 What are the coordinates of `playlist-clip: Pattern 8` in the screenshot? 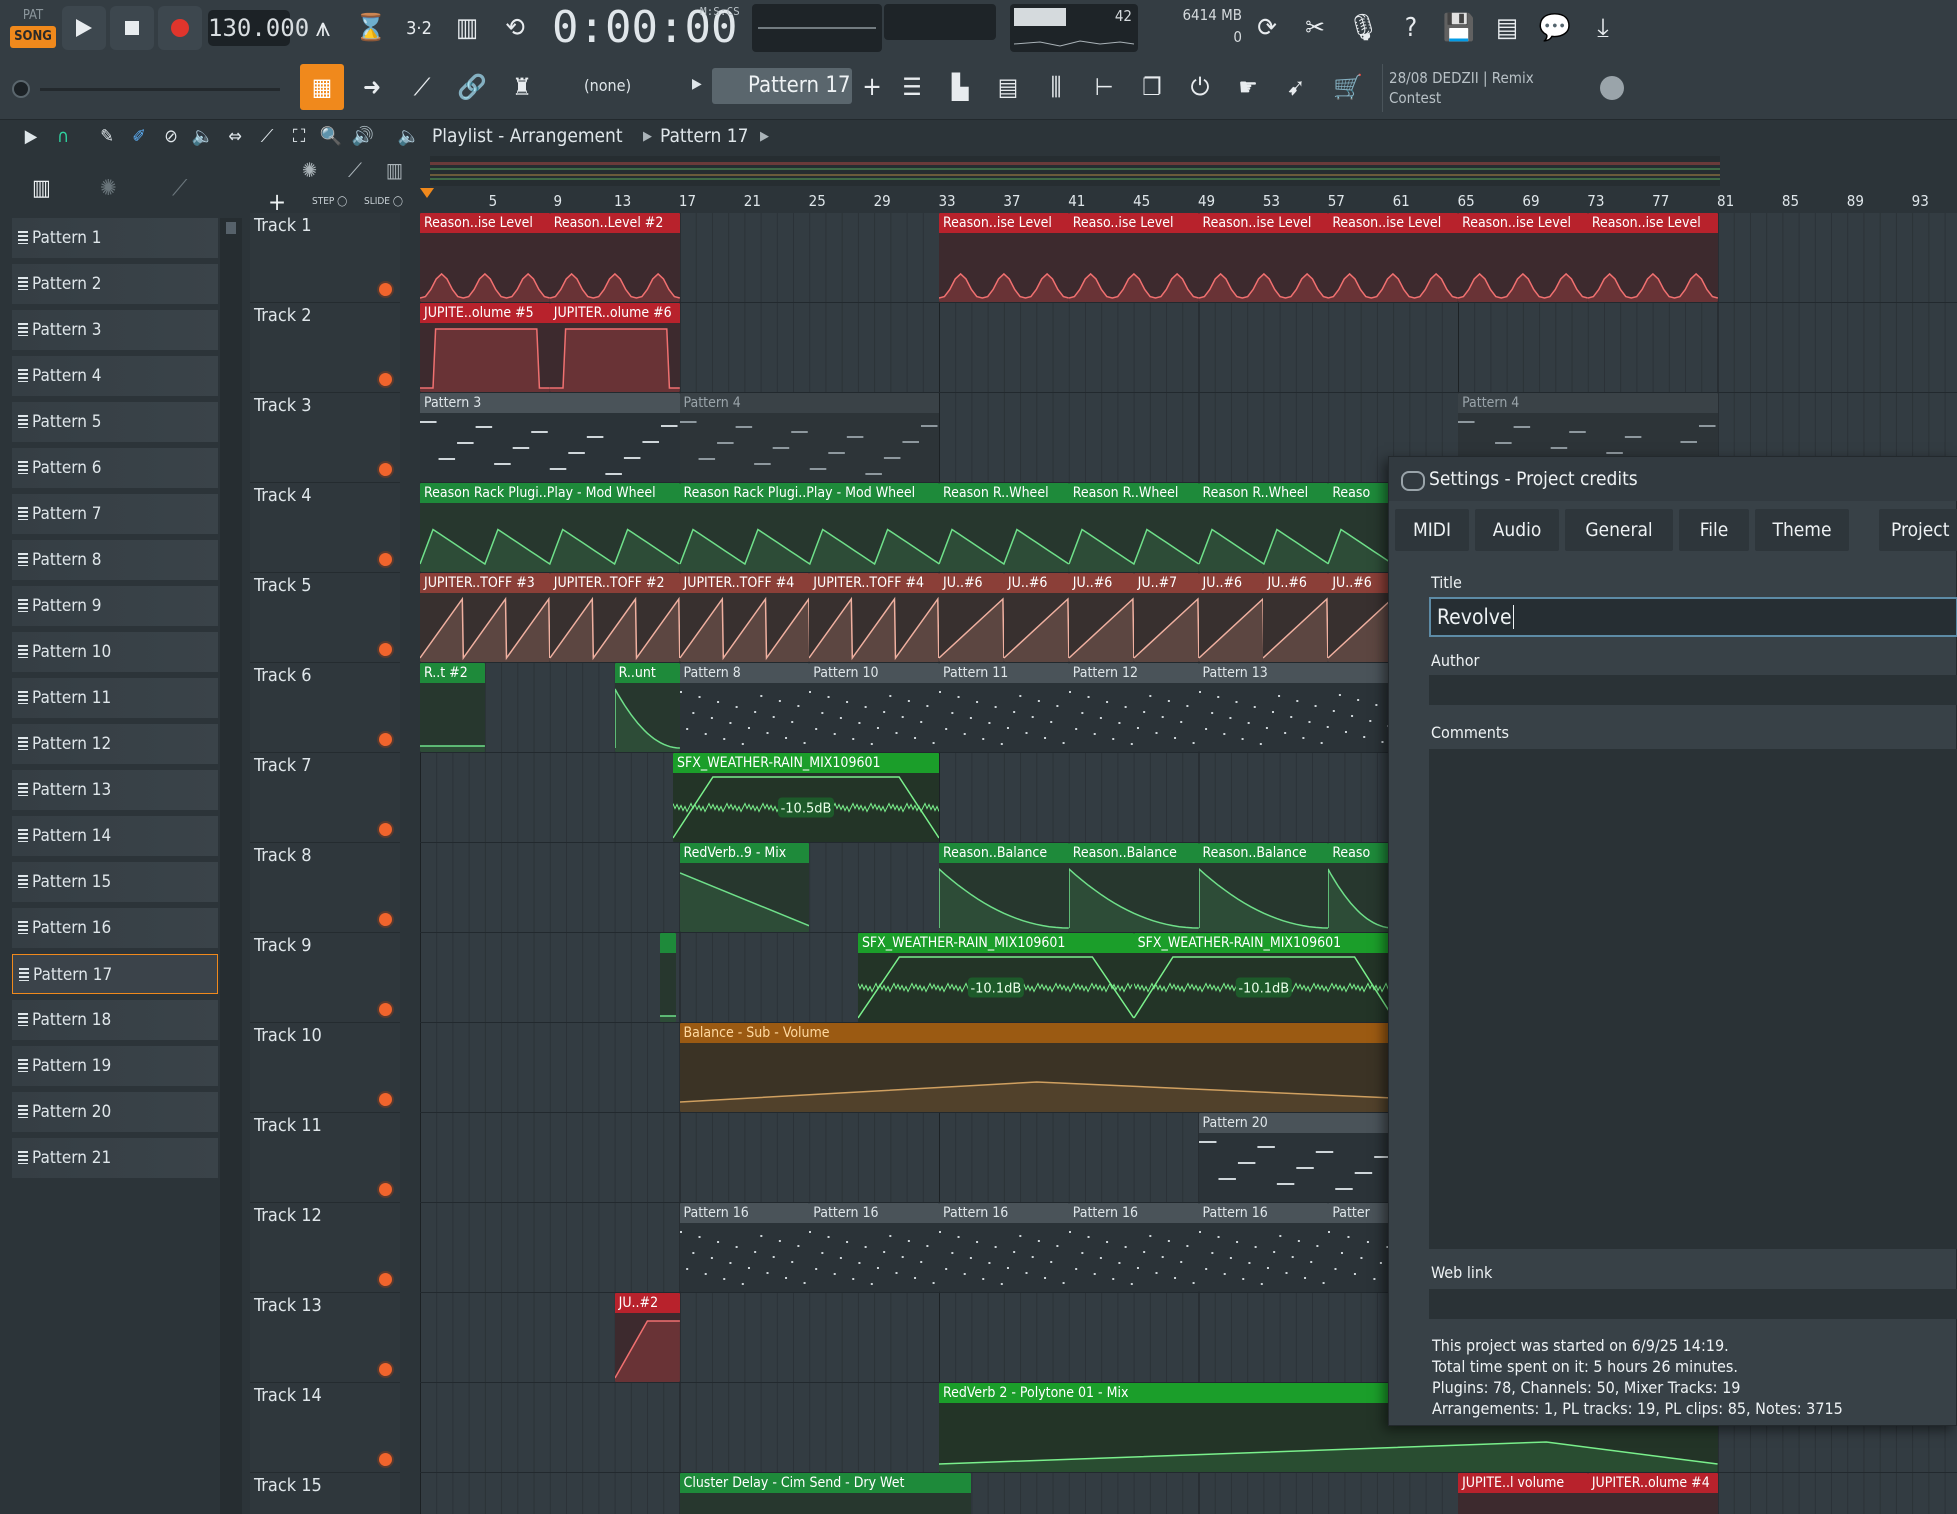 It's located at (744, 707).